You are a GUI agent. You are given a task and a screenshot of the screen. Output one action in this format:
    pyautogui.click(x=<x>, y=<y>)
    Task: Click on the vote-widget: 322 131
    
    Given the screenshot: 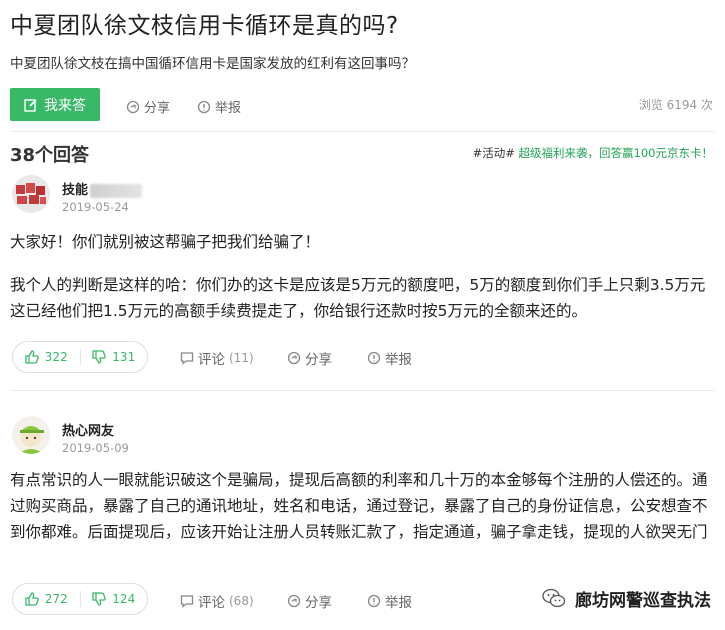 What is the action you would take?
    pyautogui.click(x=80, y=357)
    